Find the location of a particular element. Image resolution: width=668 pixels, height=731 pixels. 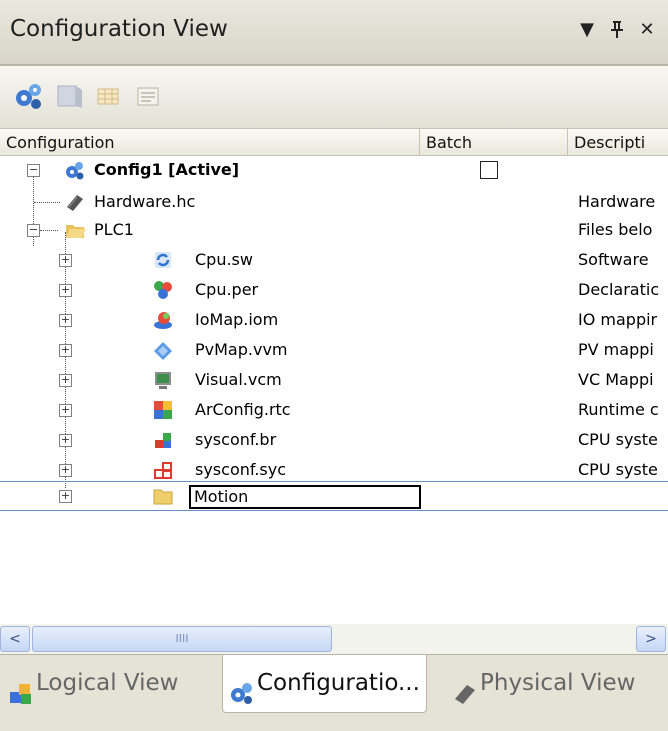

table-icon is located at coordinates (109, 96).